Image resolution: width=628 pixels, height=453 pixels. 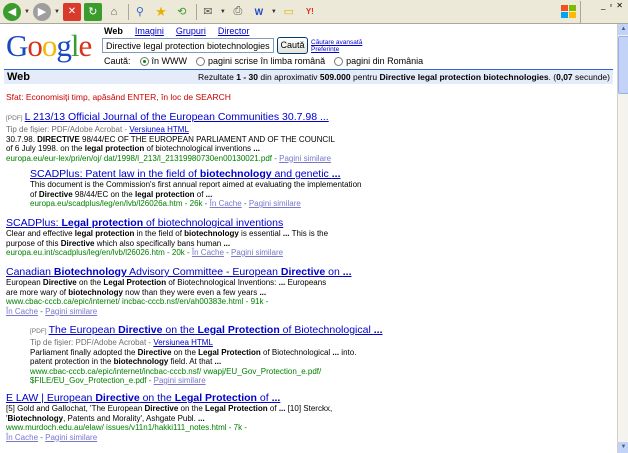 I want to click on scroll-up-icon: ▲, so click(x=623, y=29).